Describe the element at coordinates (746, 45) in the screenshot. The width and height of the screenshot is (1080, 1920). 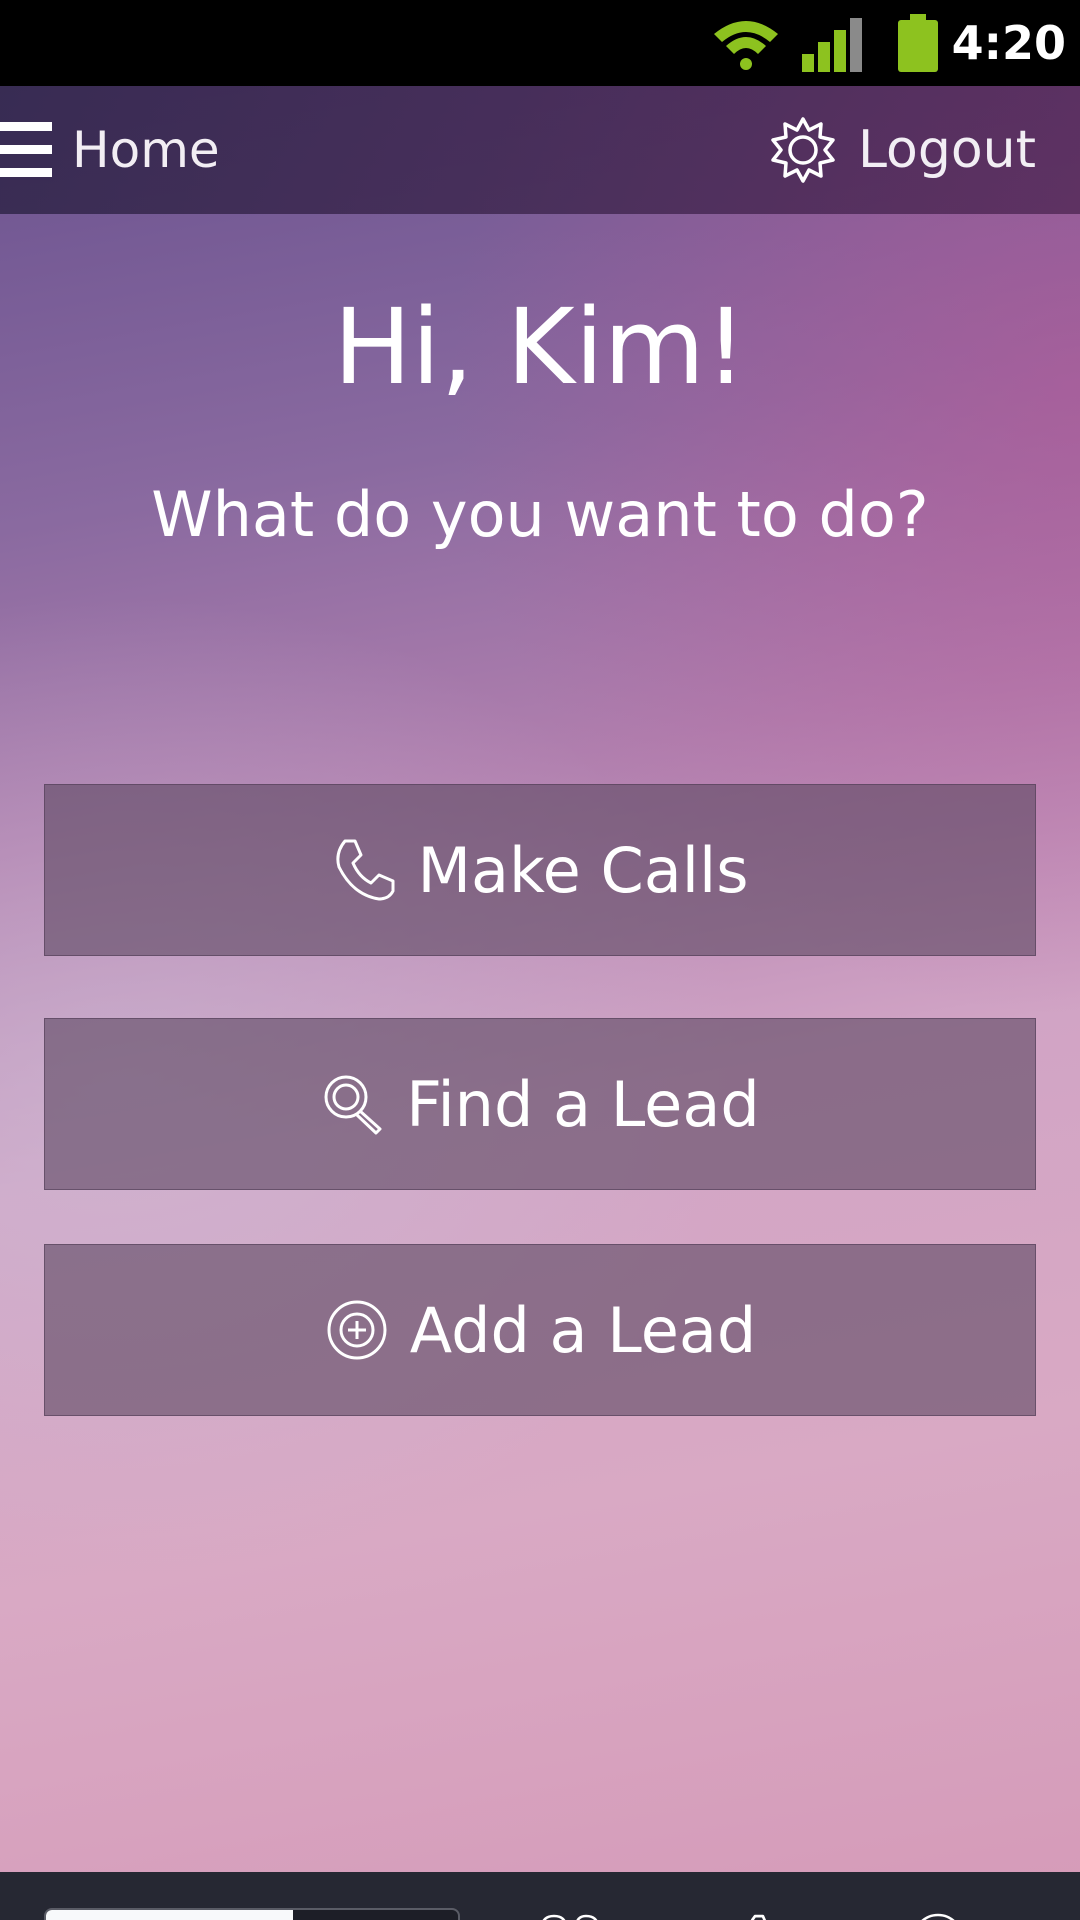
I see `wifi-icon` at that location.